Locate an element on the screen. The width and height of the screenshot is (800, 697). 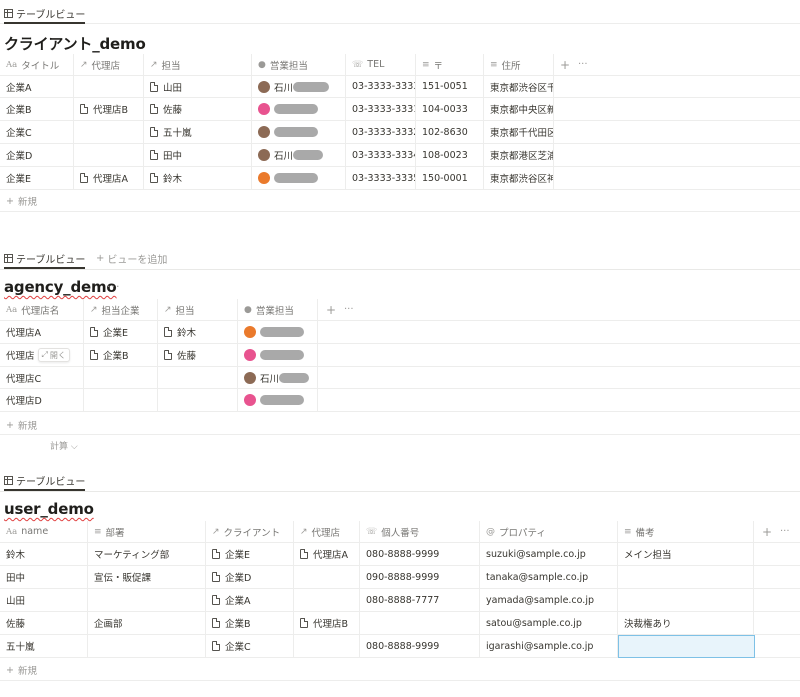
cell-tel: 03-3333-3331 is located at coordinates (381, 109).